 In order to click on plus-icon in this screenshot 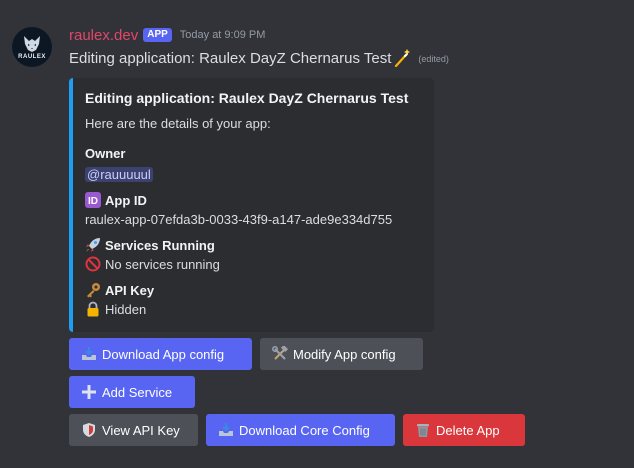, I will do `click(89, 392)`.